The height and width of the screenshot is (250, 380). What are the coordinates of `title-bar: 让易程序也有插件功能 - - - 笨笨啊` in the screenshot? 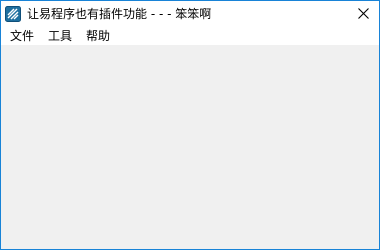 It's located at (190, 14).